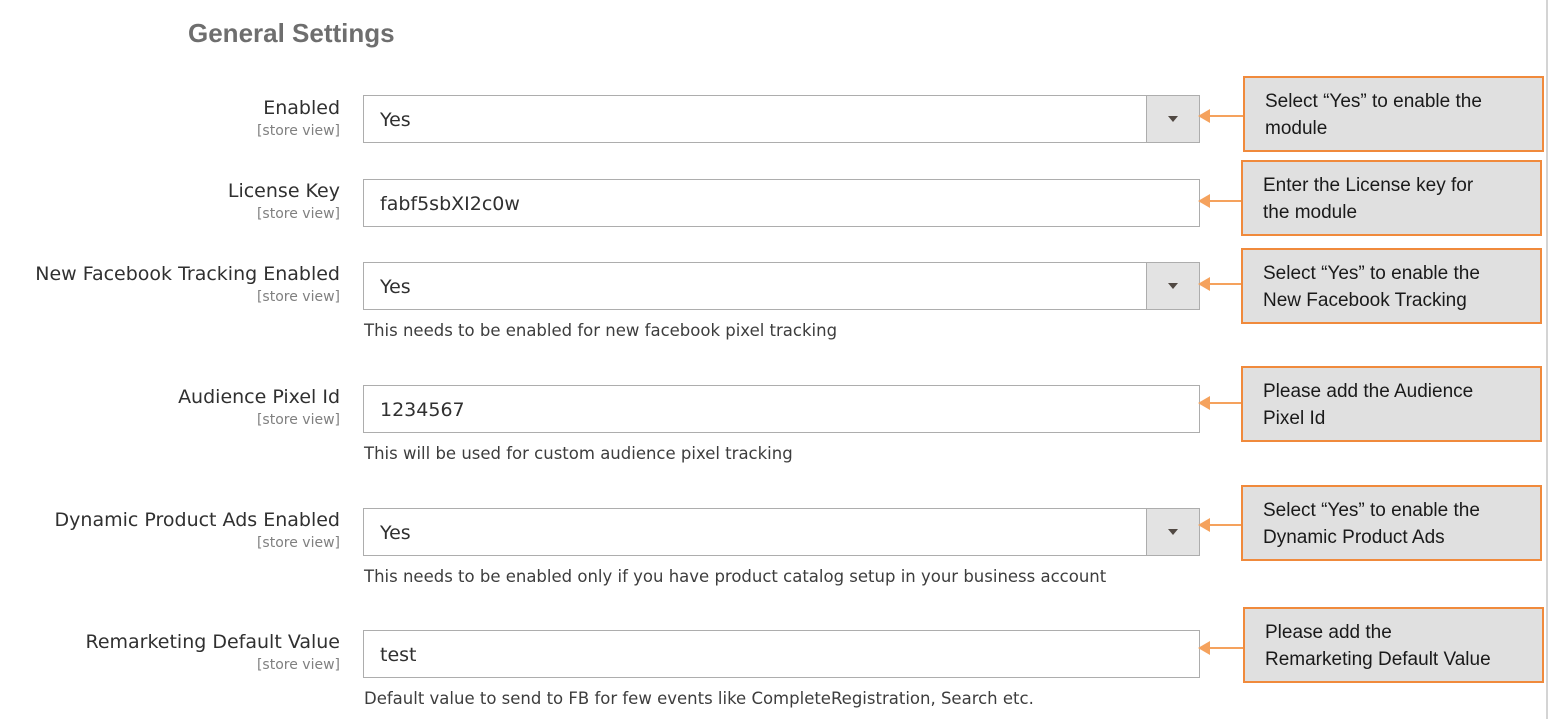  Describe the element at coordinates (781, 654) in the screenshot. I see `remarketing-default-input: test` at that location.